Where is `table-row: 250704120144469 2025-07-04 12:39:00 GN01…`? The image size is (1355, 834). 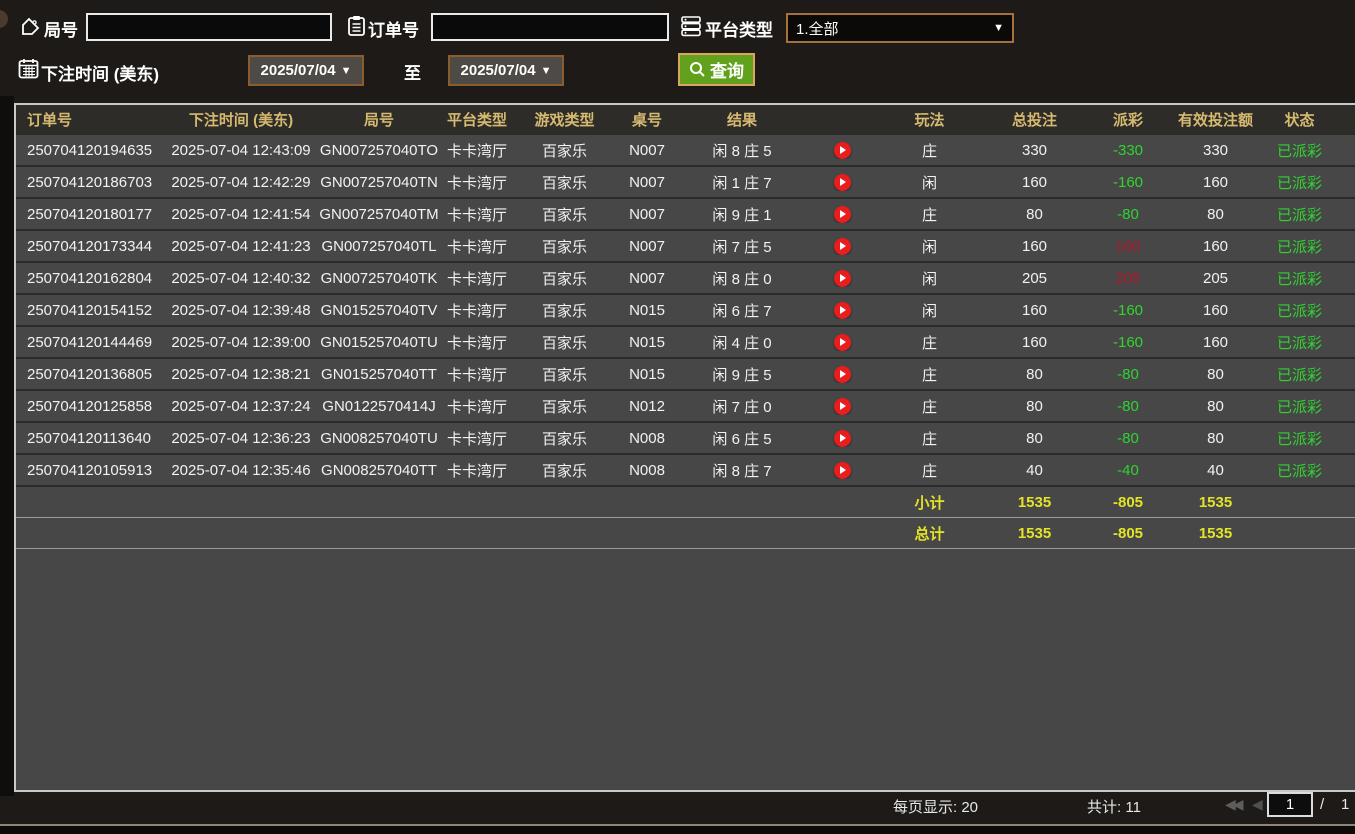 table-row: 250704120144469 2025-07-04 12:39:00 GN01… is located at coordinates (685, 341).